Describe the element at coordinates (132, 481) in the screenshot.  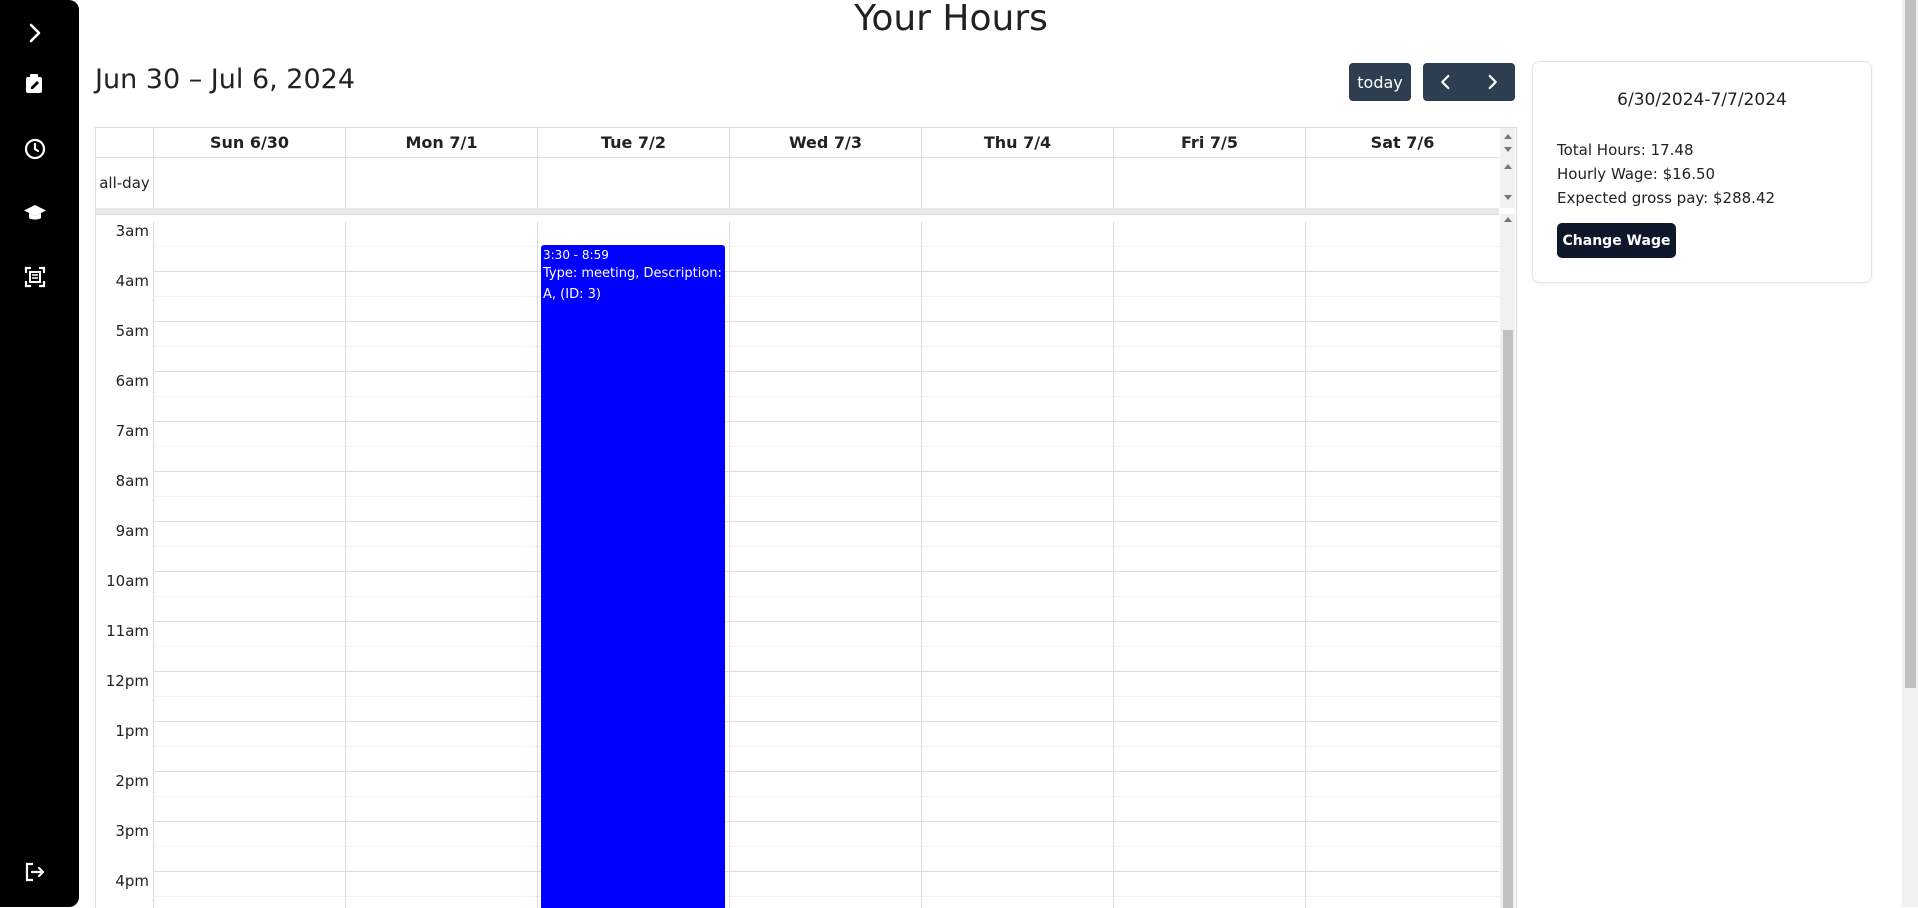
I see `time-label: 8am` at that location.